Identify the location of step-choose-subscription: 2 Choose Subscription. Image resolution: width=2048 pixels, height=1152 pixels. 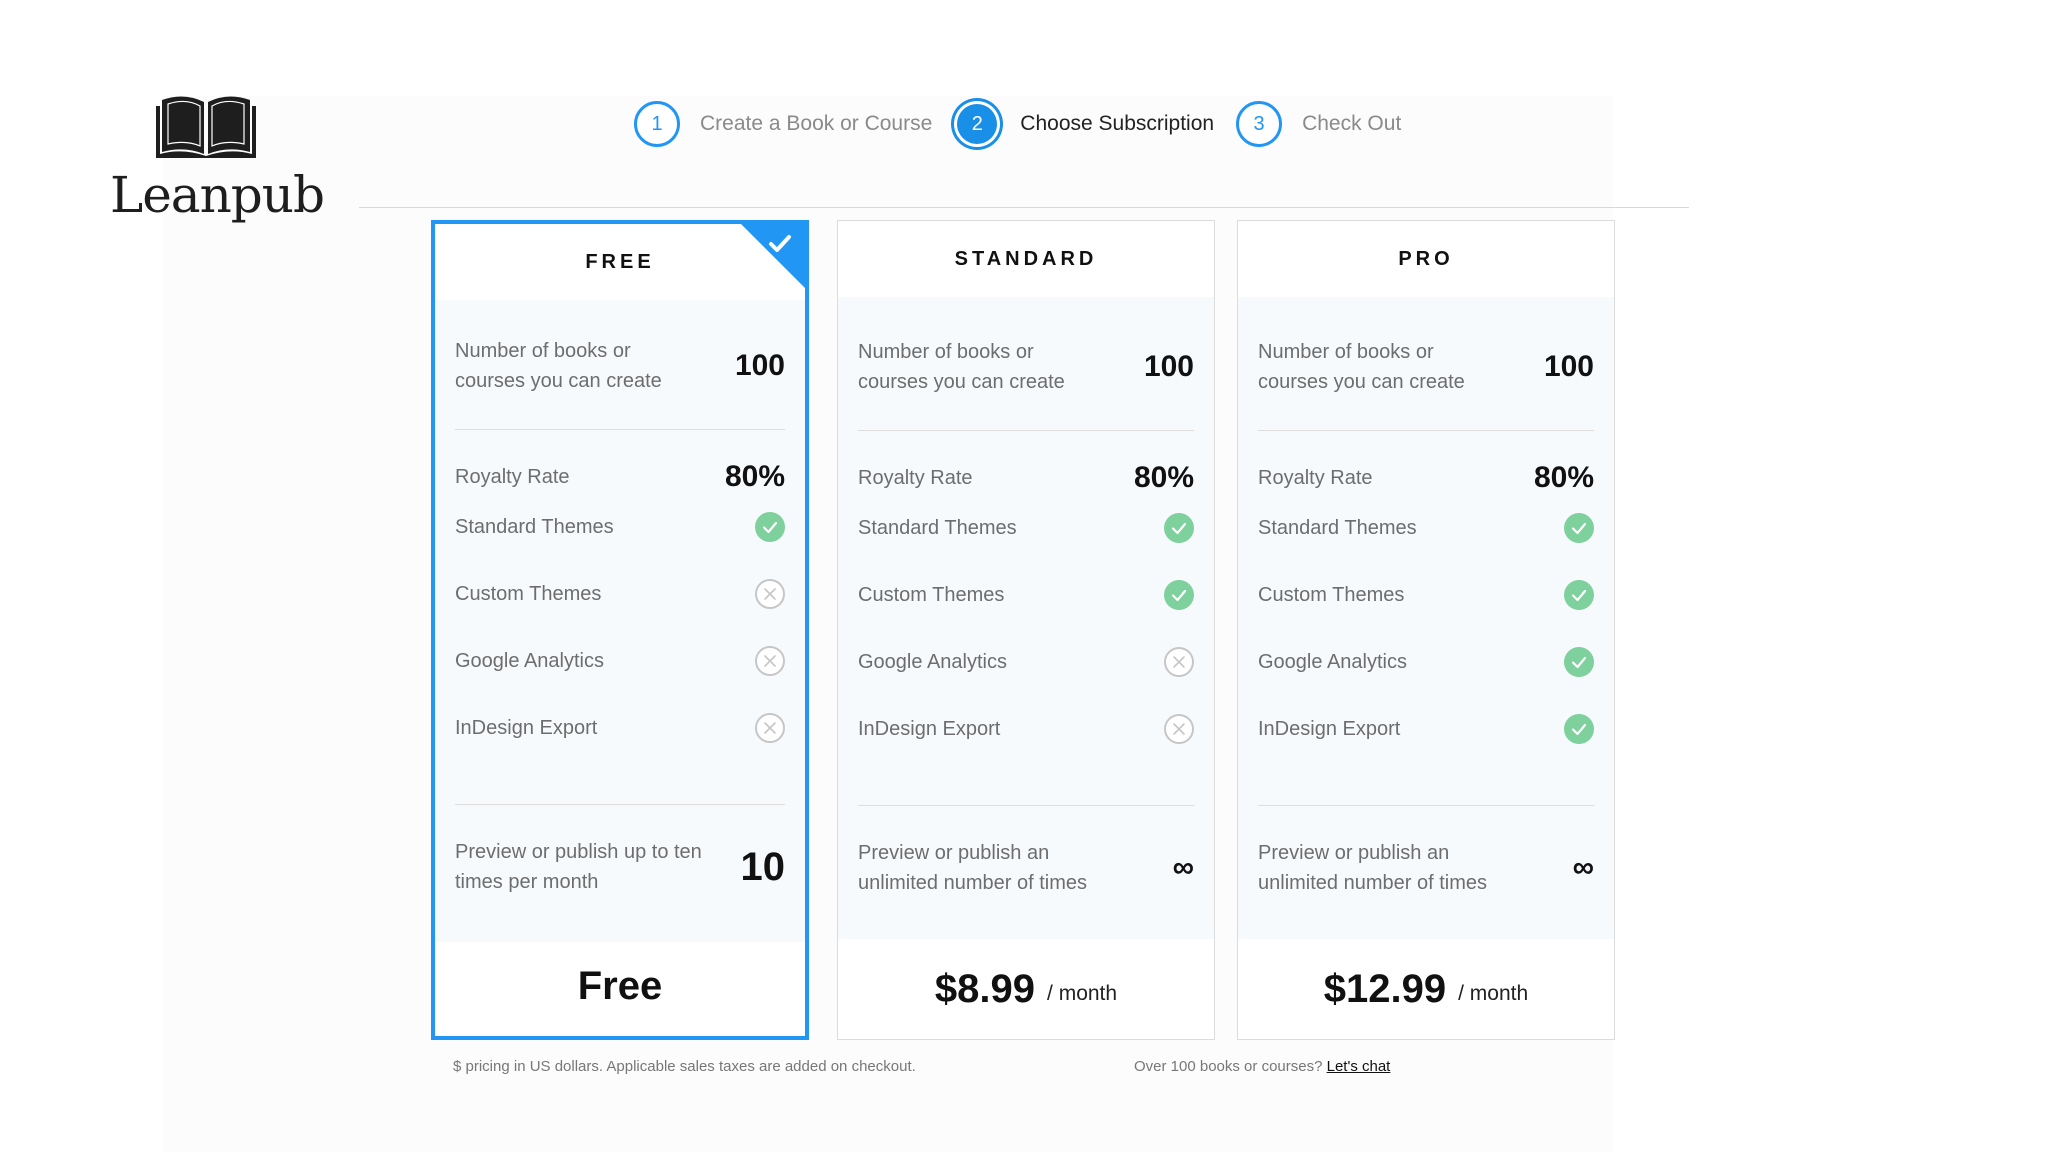
(1095, 124).